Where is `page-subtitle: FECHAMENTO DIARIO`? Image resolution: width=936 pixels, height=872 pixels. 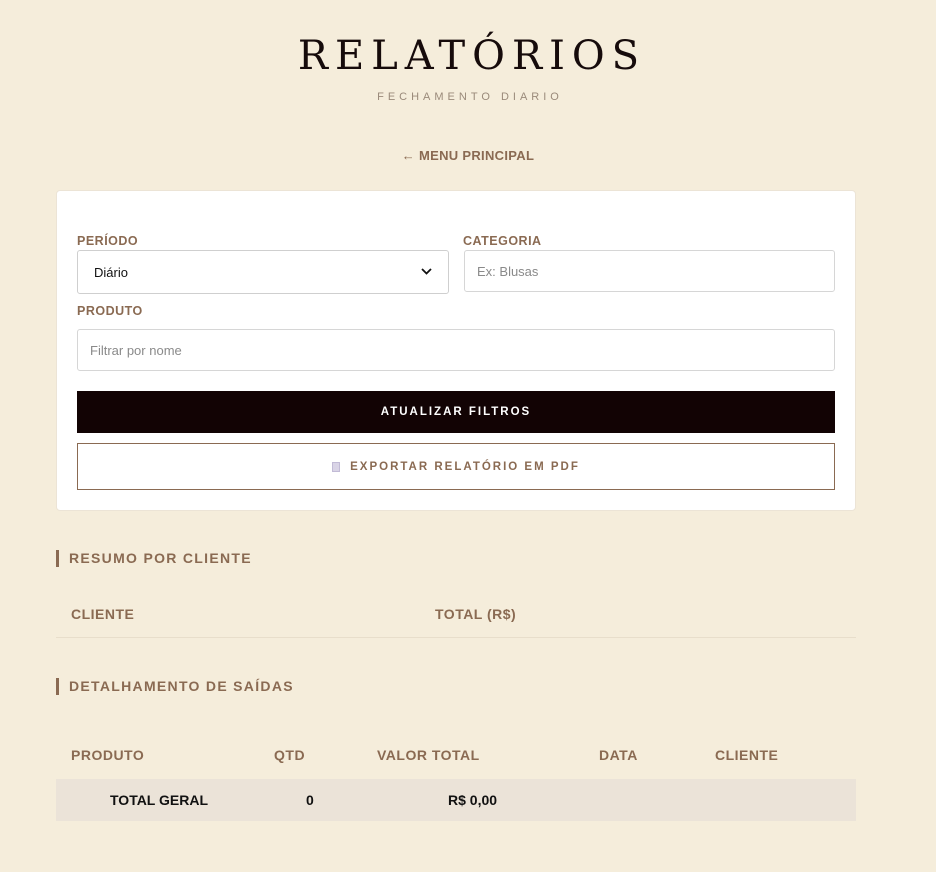
page-subtitle: FECHAMENTO DIARIO is located at coordinates (470, 97).